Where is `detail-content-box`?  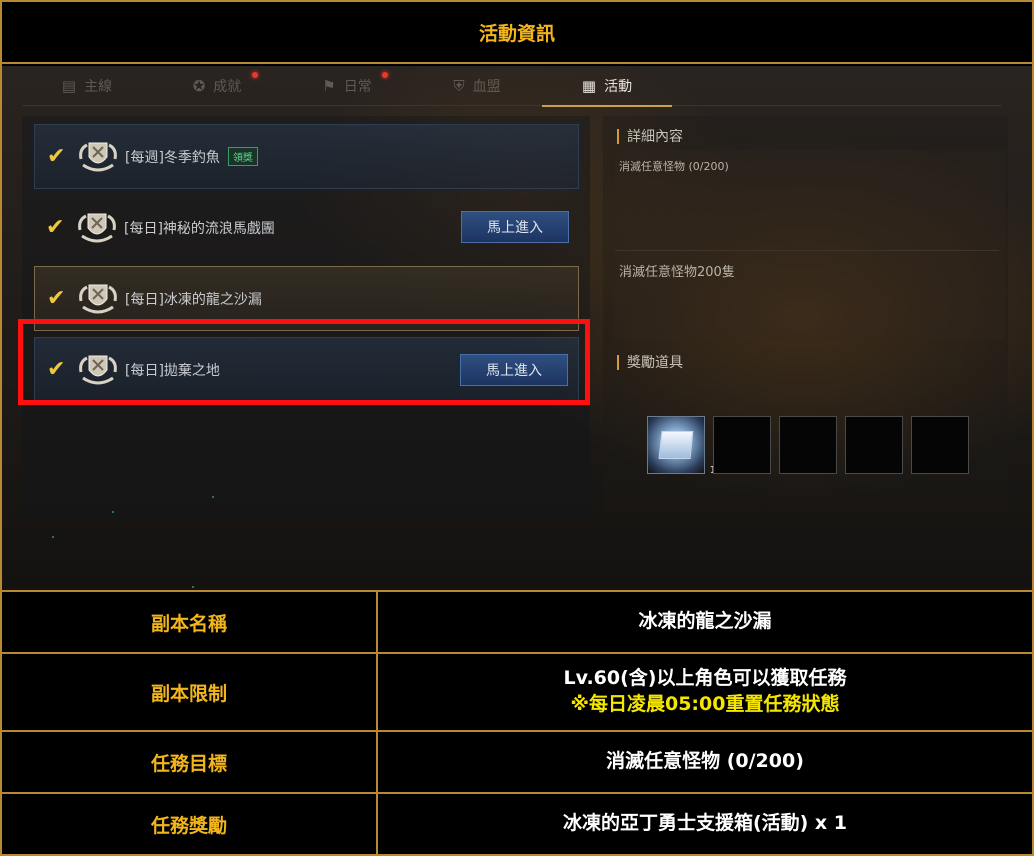
detail-content-box is located at coordinates (810, 245).